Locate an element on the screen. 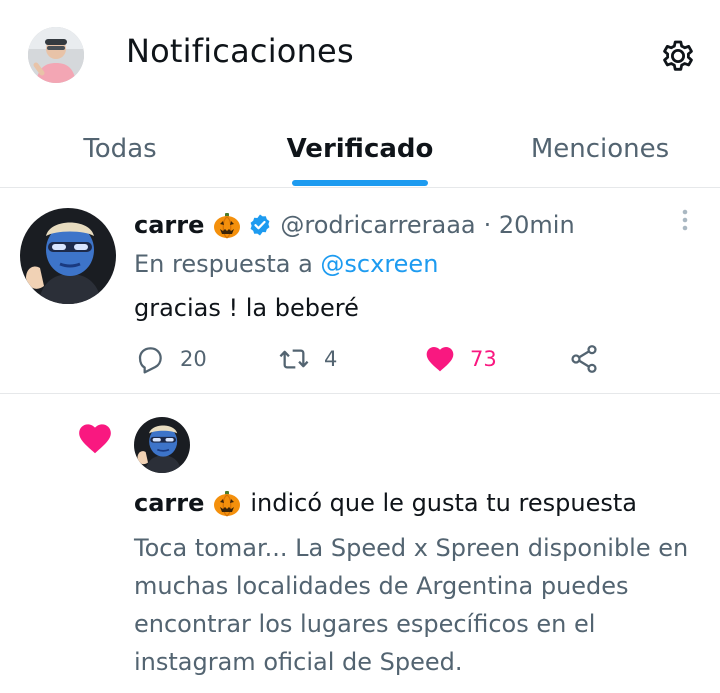 The width and height of the screenshot is (720, 693). reply-mention-link: @scxreen is located at coordinates (379, 264).